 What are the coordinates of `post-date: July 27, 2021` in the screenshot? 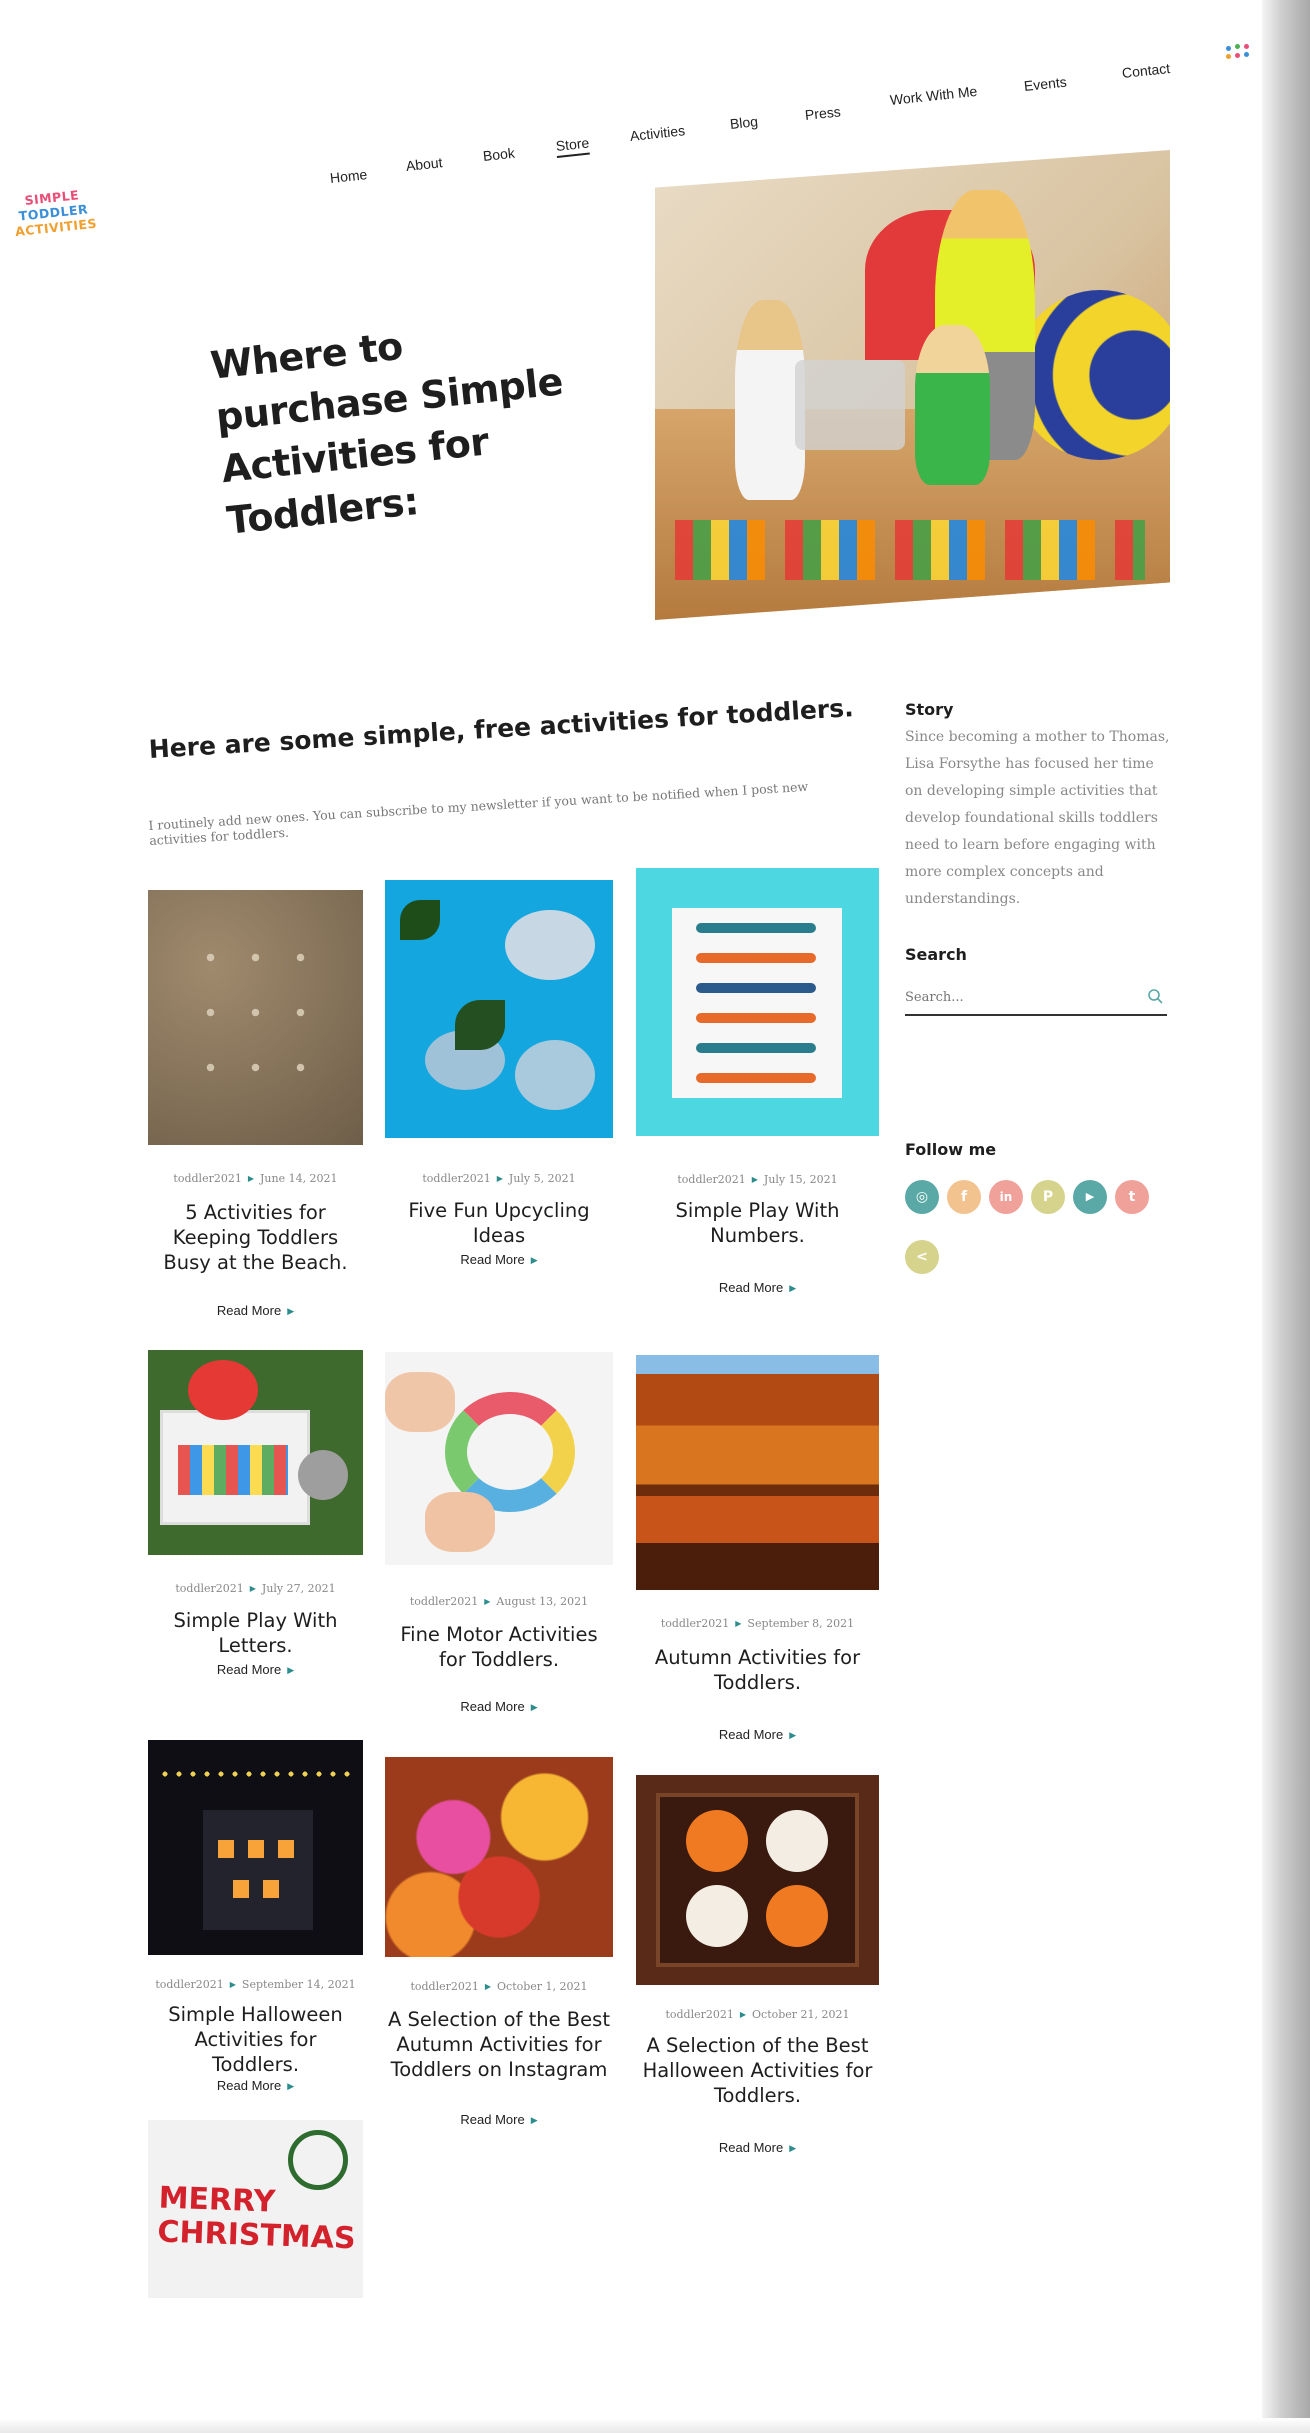 It's located at (298, 1588).